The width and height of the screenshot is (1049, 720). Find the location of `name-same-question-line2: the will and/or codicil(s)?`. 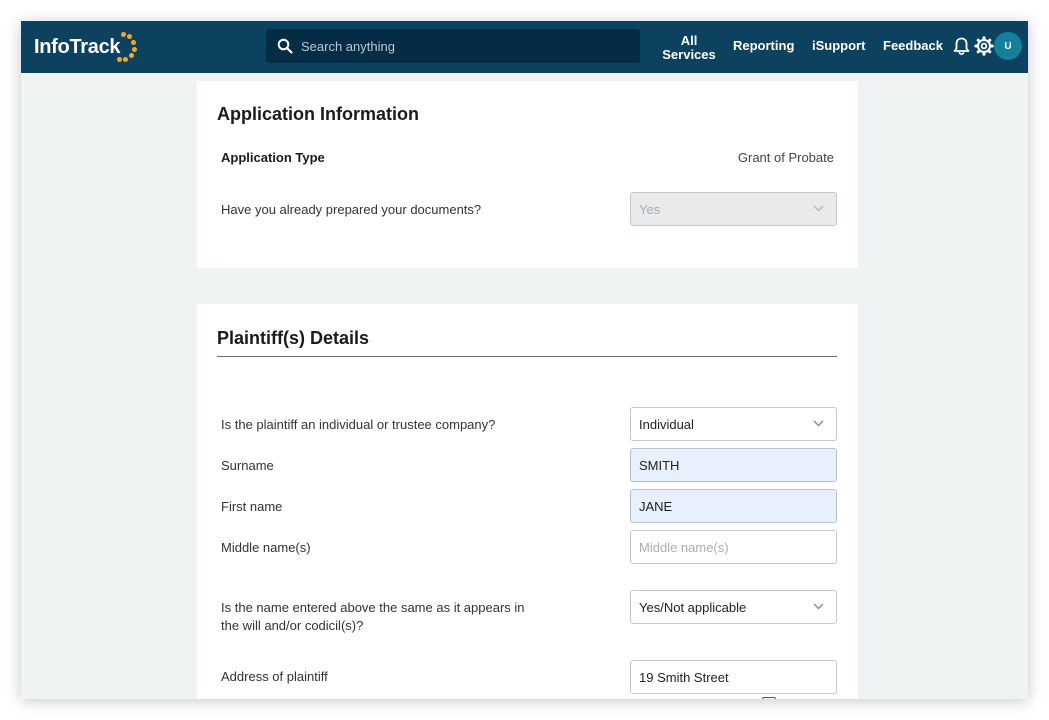

name-same-question-line2: the will and/or codicil(s)? is located at coordinates (292, 625).